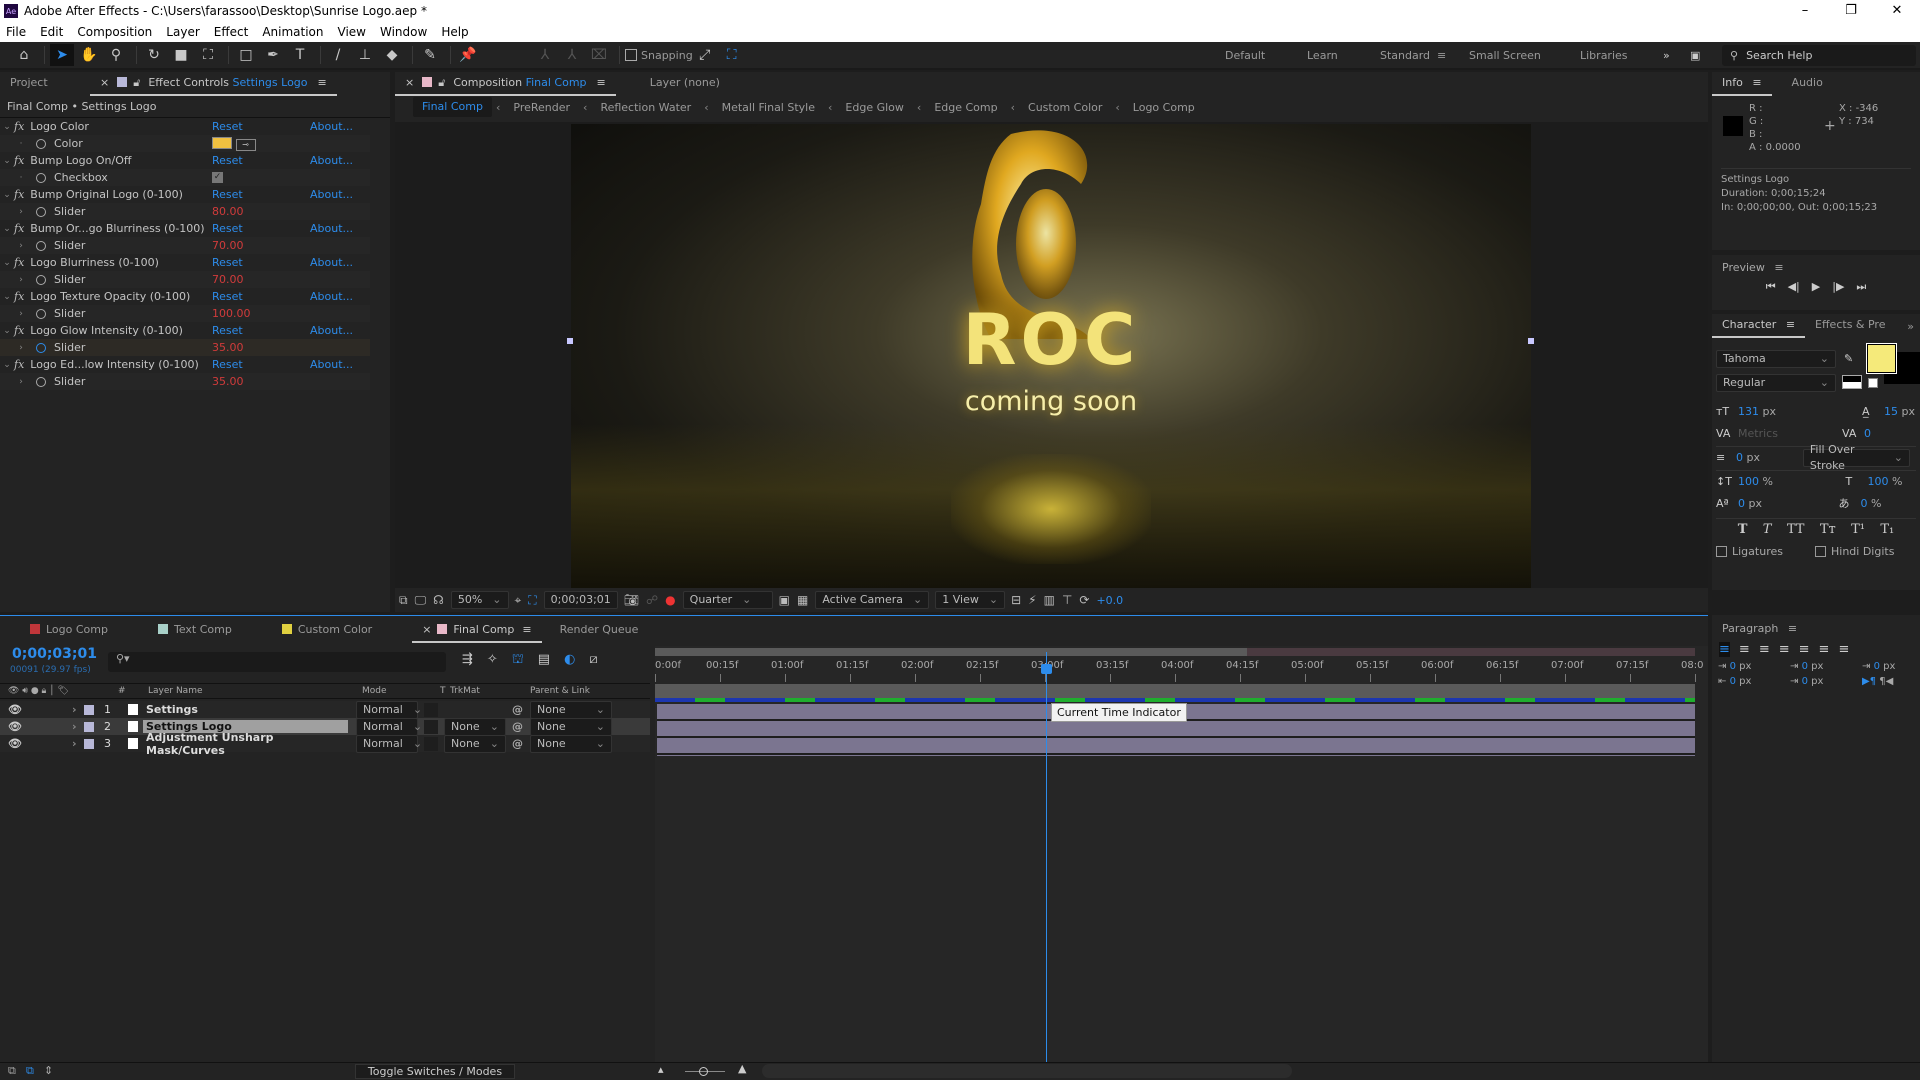  Describe the element at coordinates (1175, 652) in the screenshot. I see `time-navigator` at that location.